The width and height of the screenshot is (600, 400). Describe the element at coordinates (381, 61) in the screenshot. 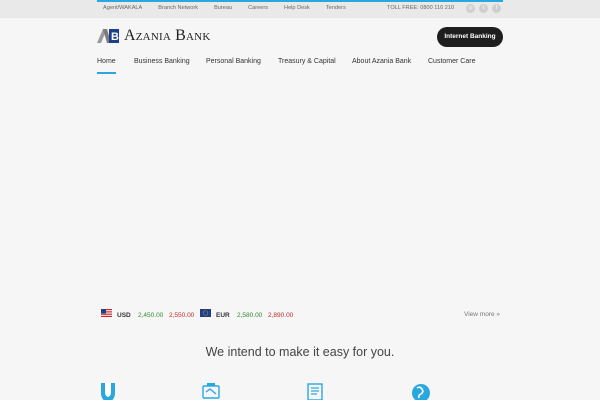

I see `nav-about-azania-bank: About Azania Bank` at that location.